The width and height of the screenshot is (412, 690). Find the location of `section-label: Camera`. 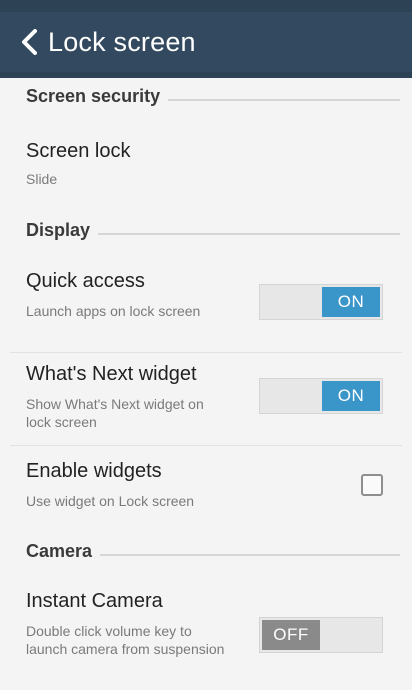

section-label: Camera is located at coordinates (59, 551).